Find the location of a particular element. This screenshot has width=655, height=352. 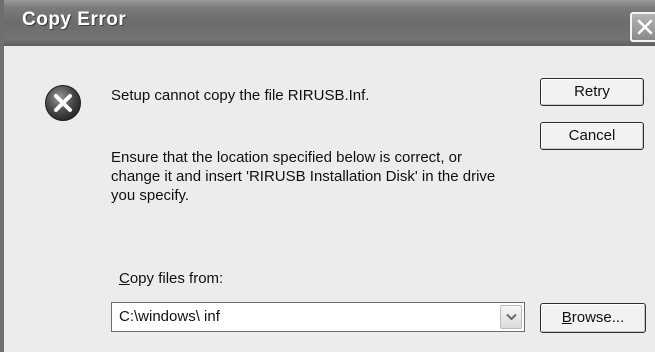

copy-from-value: C:\windows\ inf is located at coordinates (169, 316).